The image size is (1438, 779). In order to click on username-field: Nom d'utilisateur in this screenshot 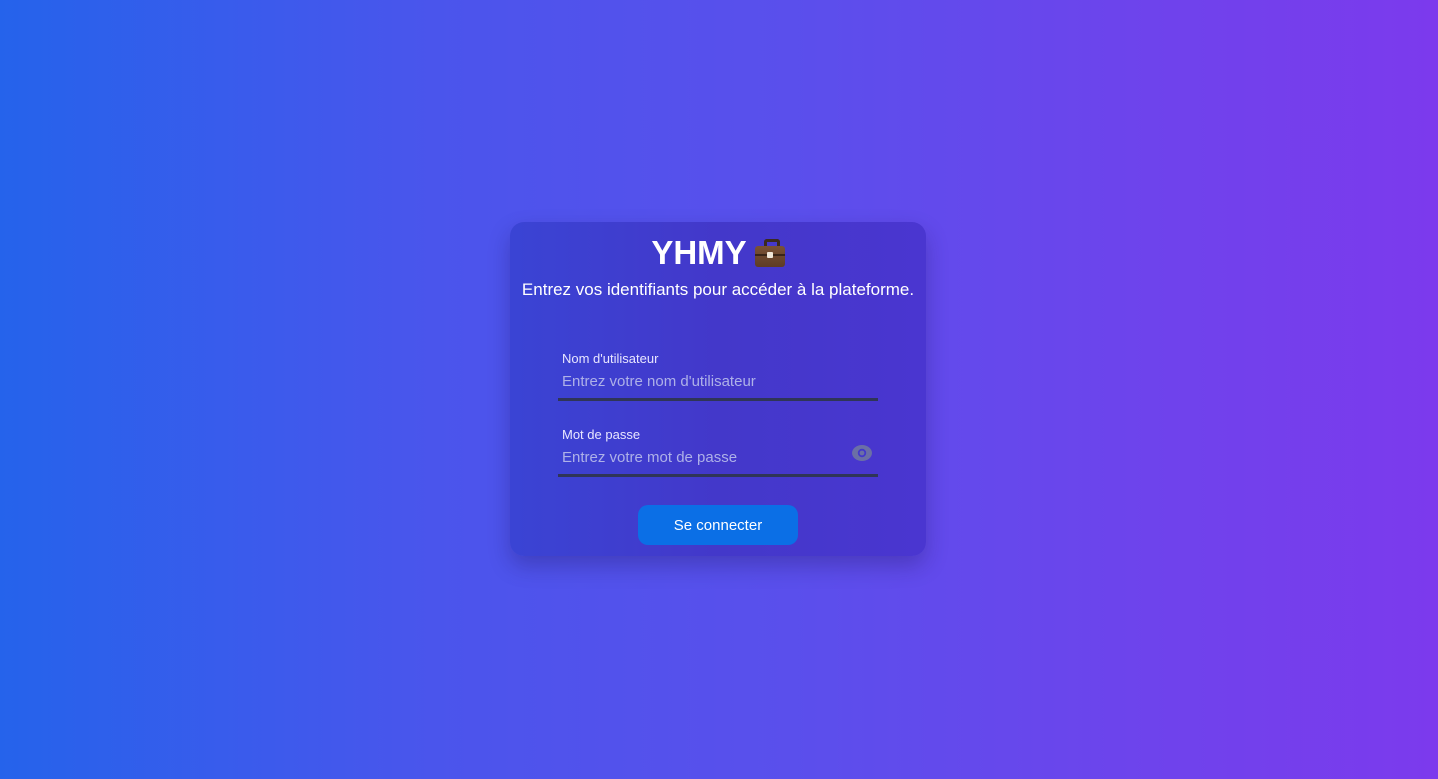, I will do `click(718, 373)`.